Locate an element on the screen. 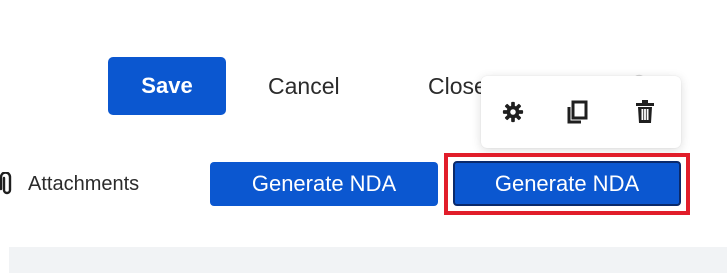  generate-nda-button-selected: Generate NDA is located at coordinates (567, 183).